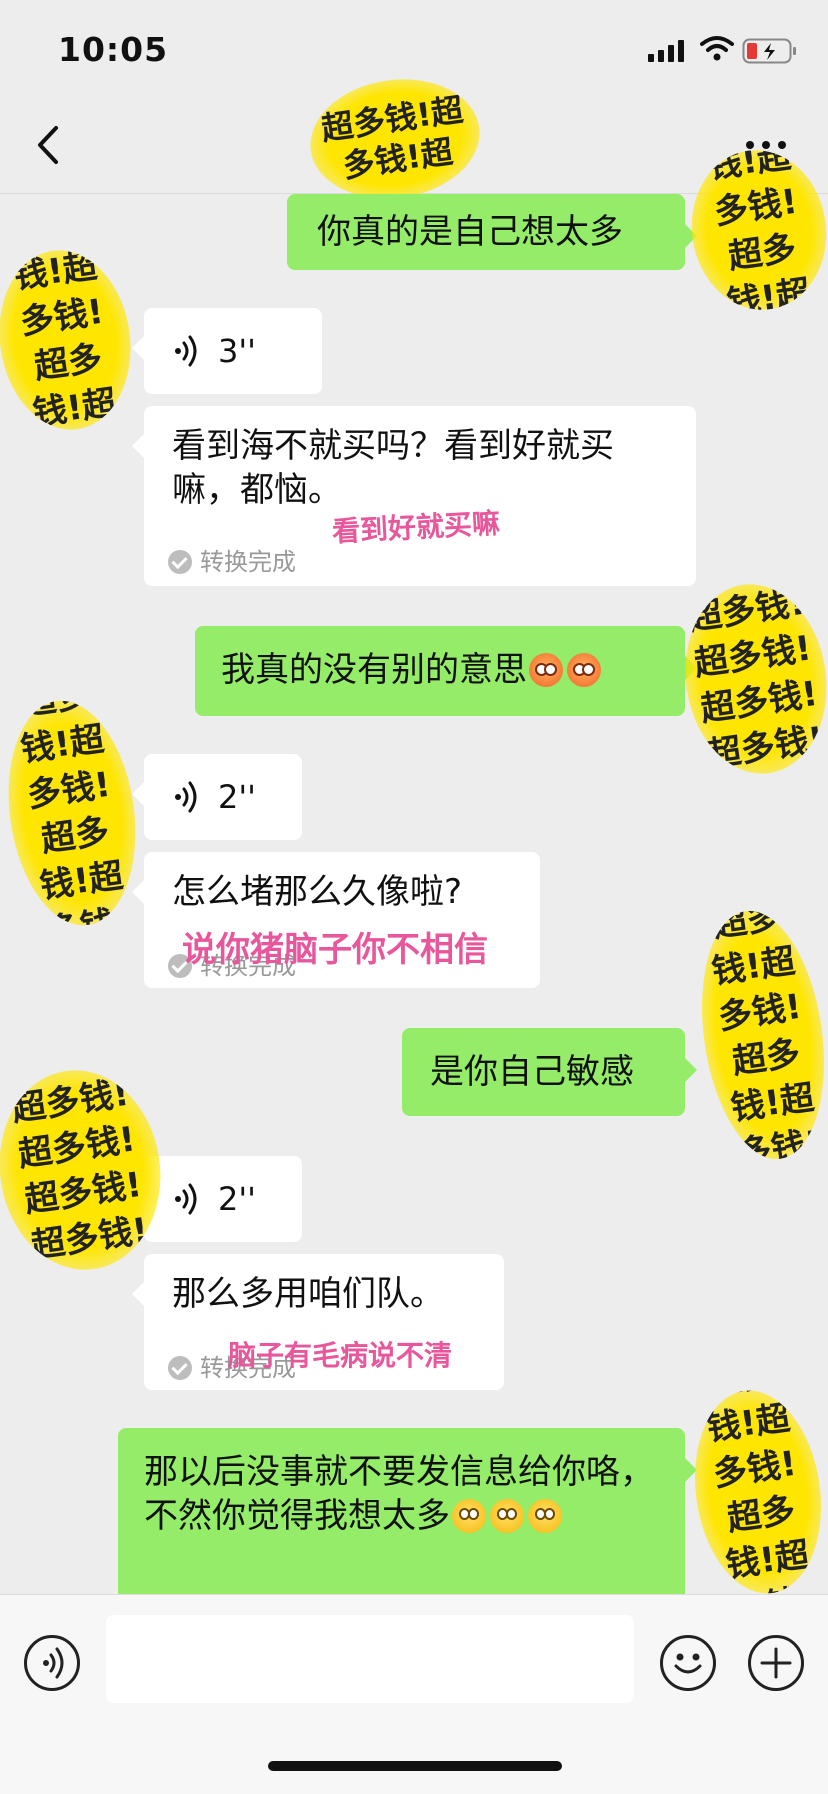 The width and height of the screenshot is (828, 1794). I want to click on message-input, so click(370, 1659).